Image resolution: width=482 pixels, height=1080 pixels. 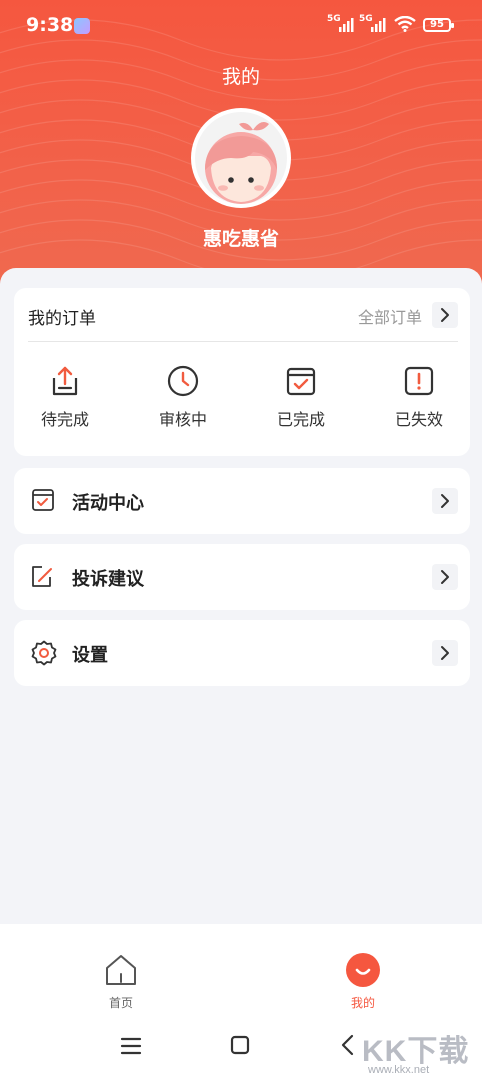 What do you see at coordinates (390, 316) in the screenshot?
I see `all-orders-link: 全部订单` at bounding box center [390, 316].